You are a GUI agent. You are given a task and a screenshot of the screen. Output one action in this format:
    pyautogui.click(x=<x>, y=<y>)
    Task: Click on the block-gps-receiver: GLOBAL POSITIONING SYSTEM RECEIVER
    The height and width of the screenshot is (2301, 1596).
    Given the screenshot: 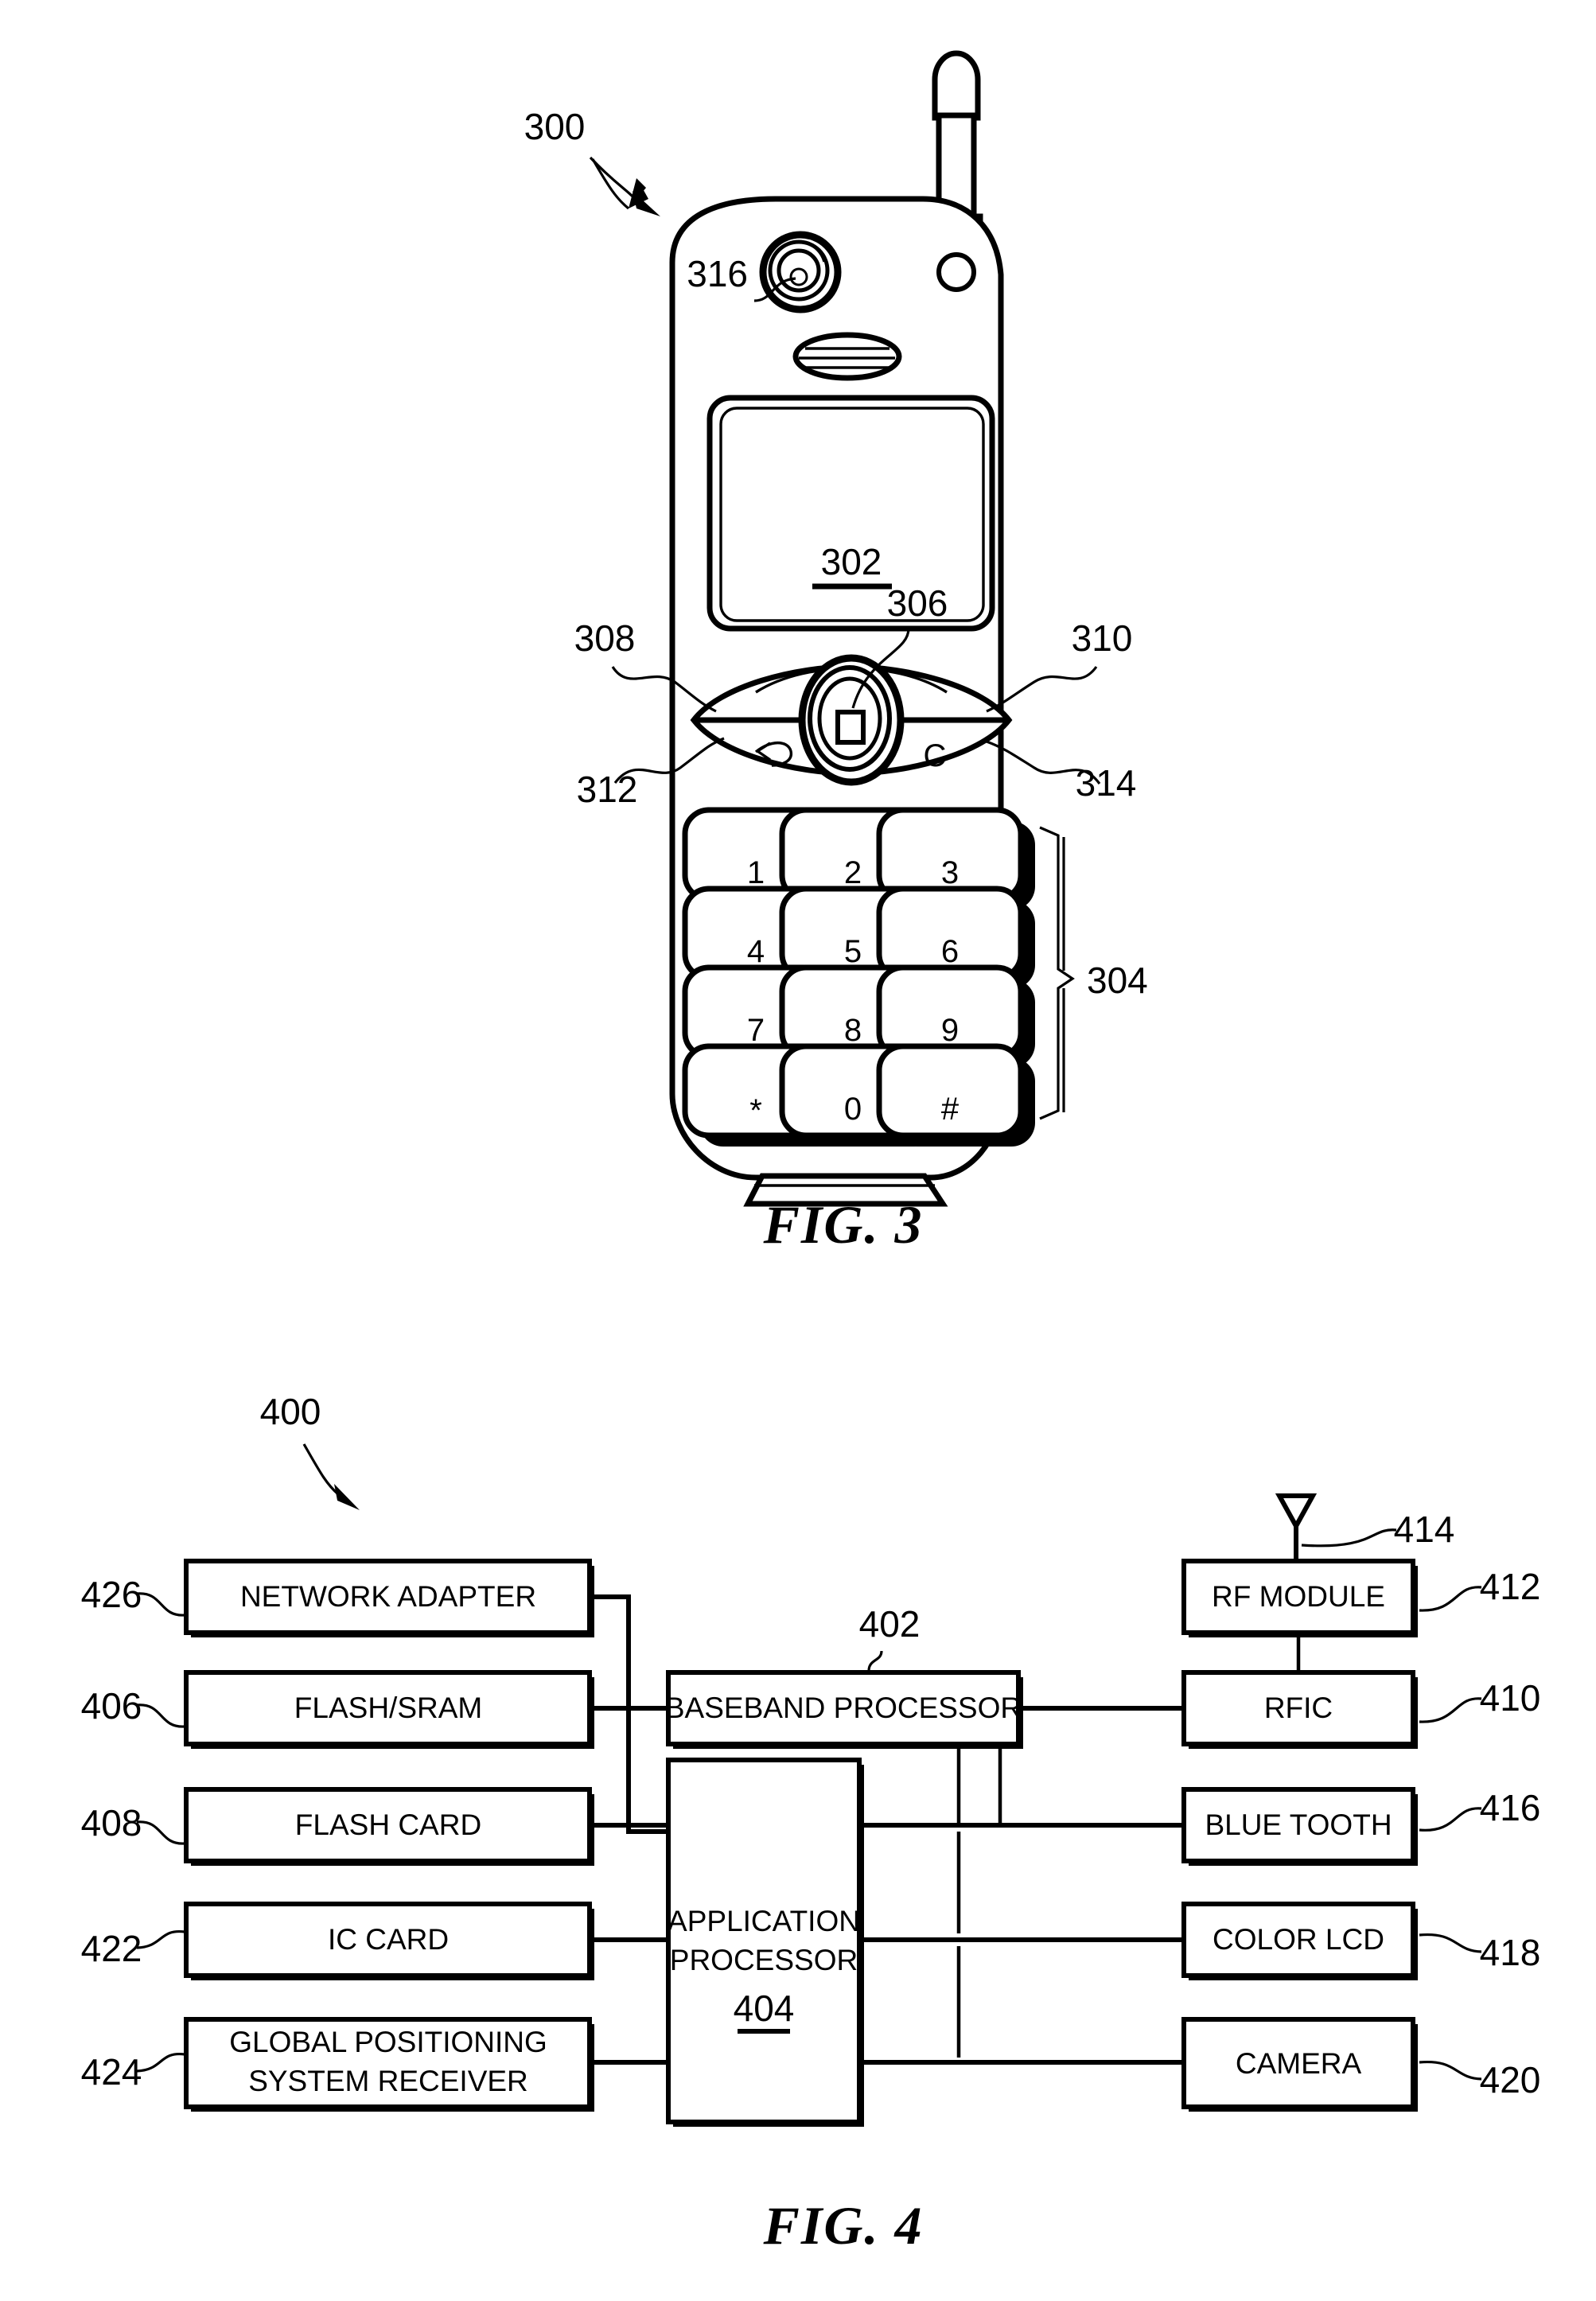 What is the action you would take?
    pyautogui.click(x=389, y=2064)
    